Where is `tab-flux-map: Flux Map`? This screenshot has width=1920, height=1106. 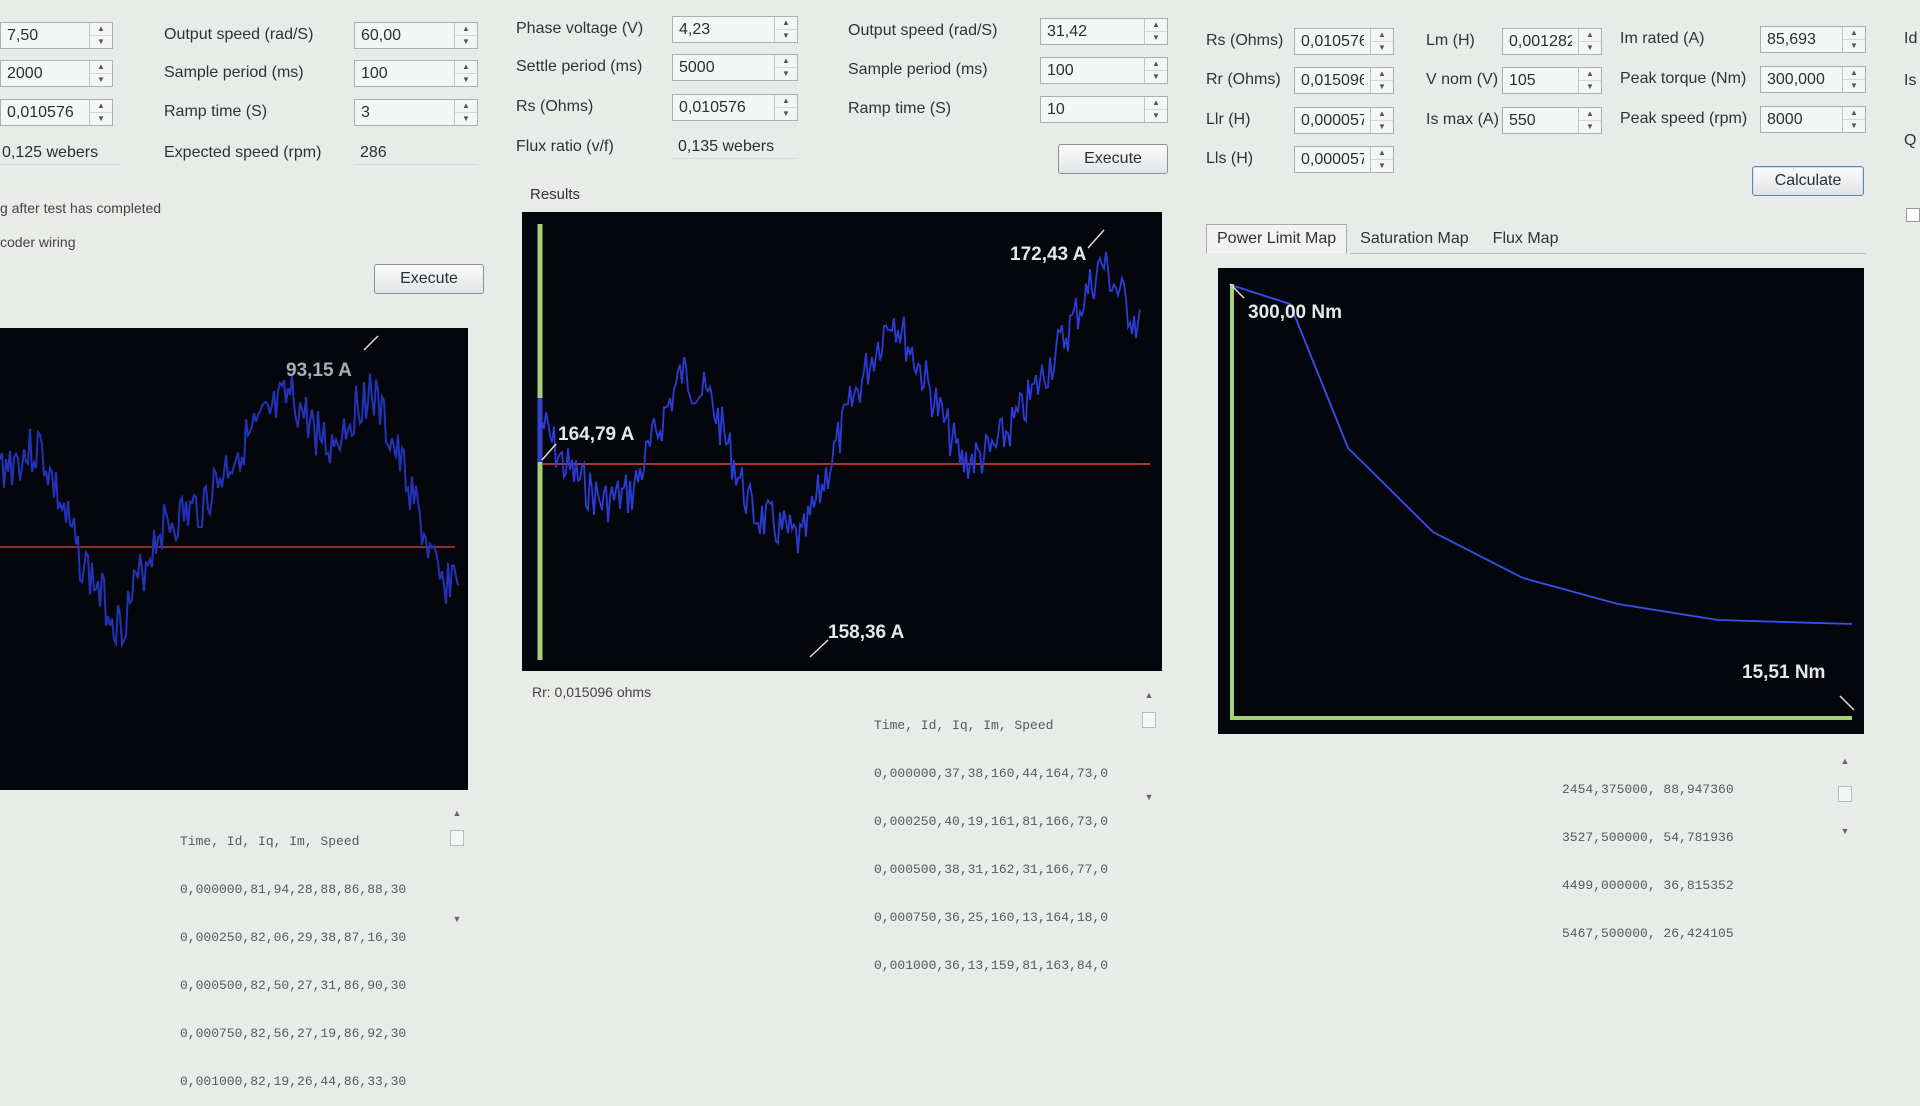
tab-flux-map: Flux Map is located at coordinates (1526, 239).